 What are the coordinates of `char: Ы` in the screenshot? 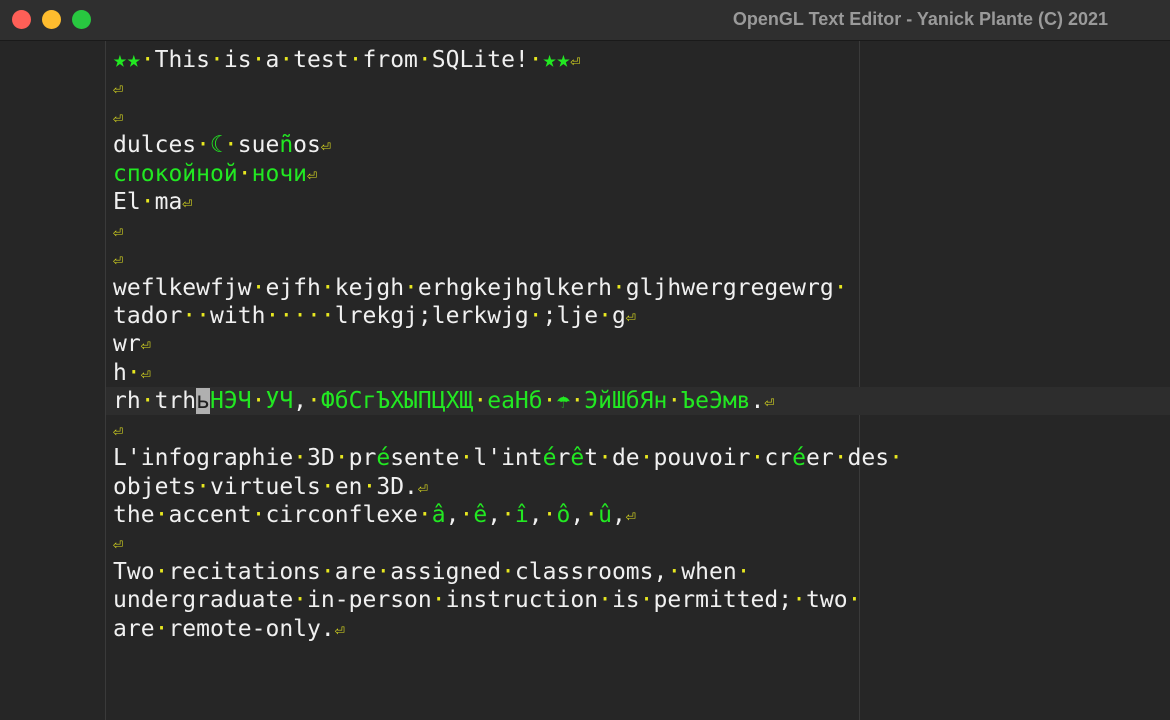 It's located at (411, 401).